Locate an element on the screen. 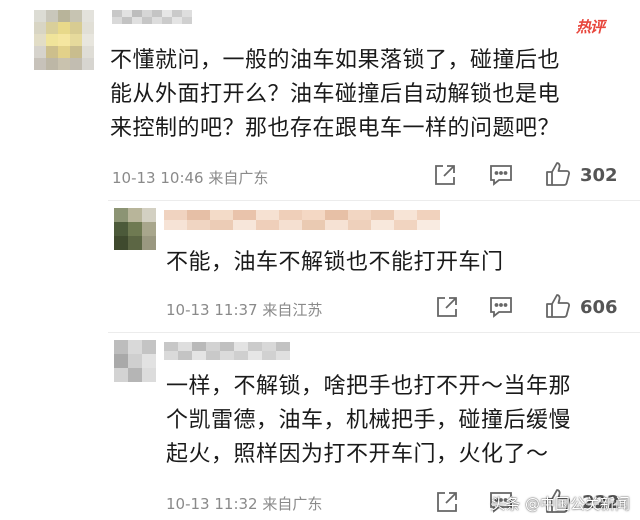 Image resolution: width=640 pixels, height=520 pixels. comment-line: 起火，照样因为打不开车门，火化了～ is located at coordinates (357, 454).